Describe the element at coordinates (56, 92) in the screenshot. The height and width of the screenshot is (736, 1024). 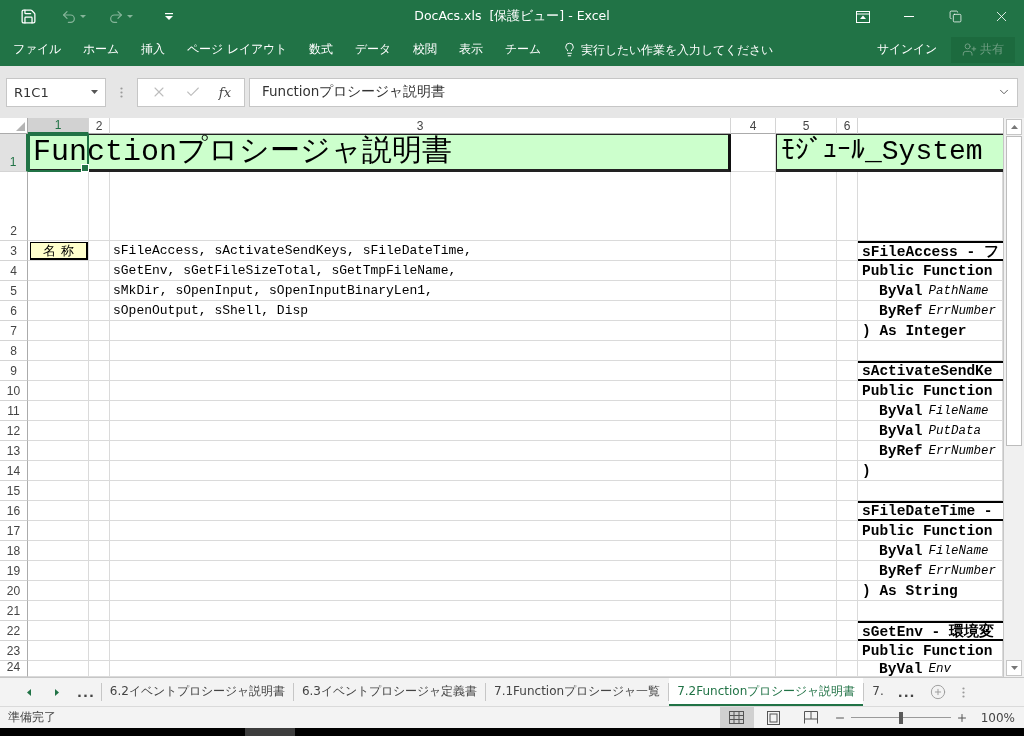
I see `name-box: R1C1` at that location.